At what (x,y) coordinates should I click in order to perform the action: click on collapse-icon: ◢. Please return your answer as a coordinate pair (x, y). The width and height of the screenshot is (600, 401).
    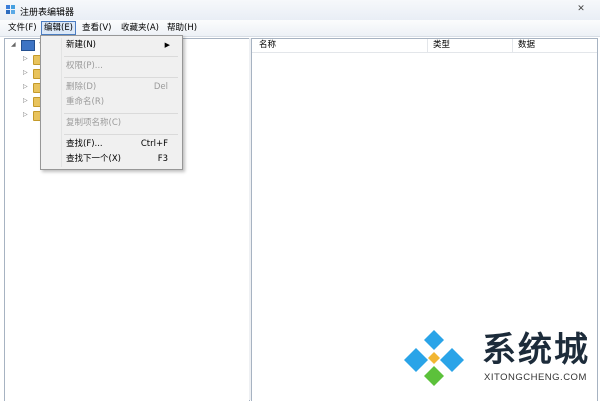
    Looking at the image, I should click on (14, 45).